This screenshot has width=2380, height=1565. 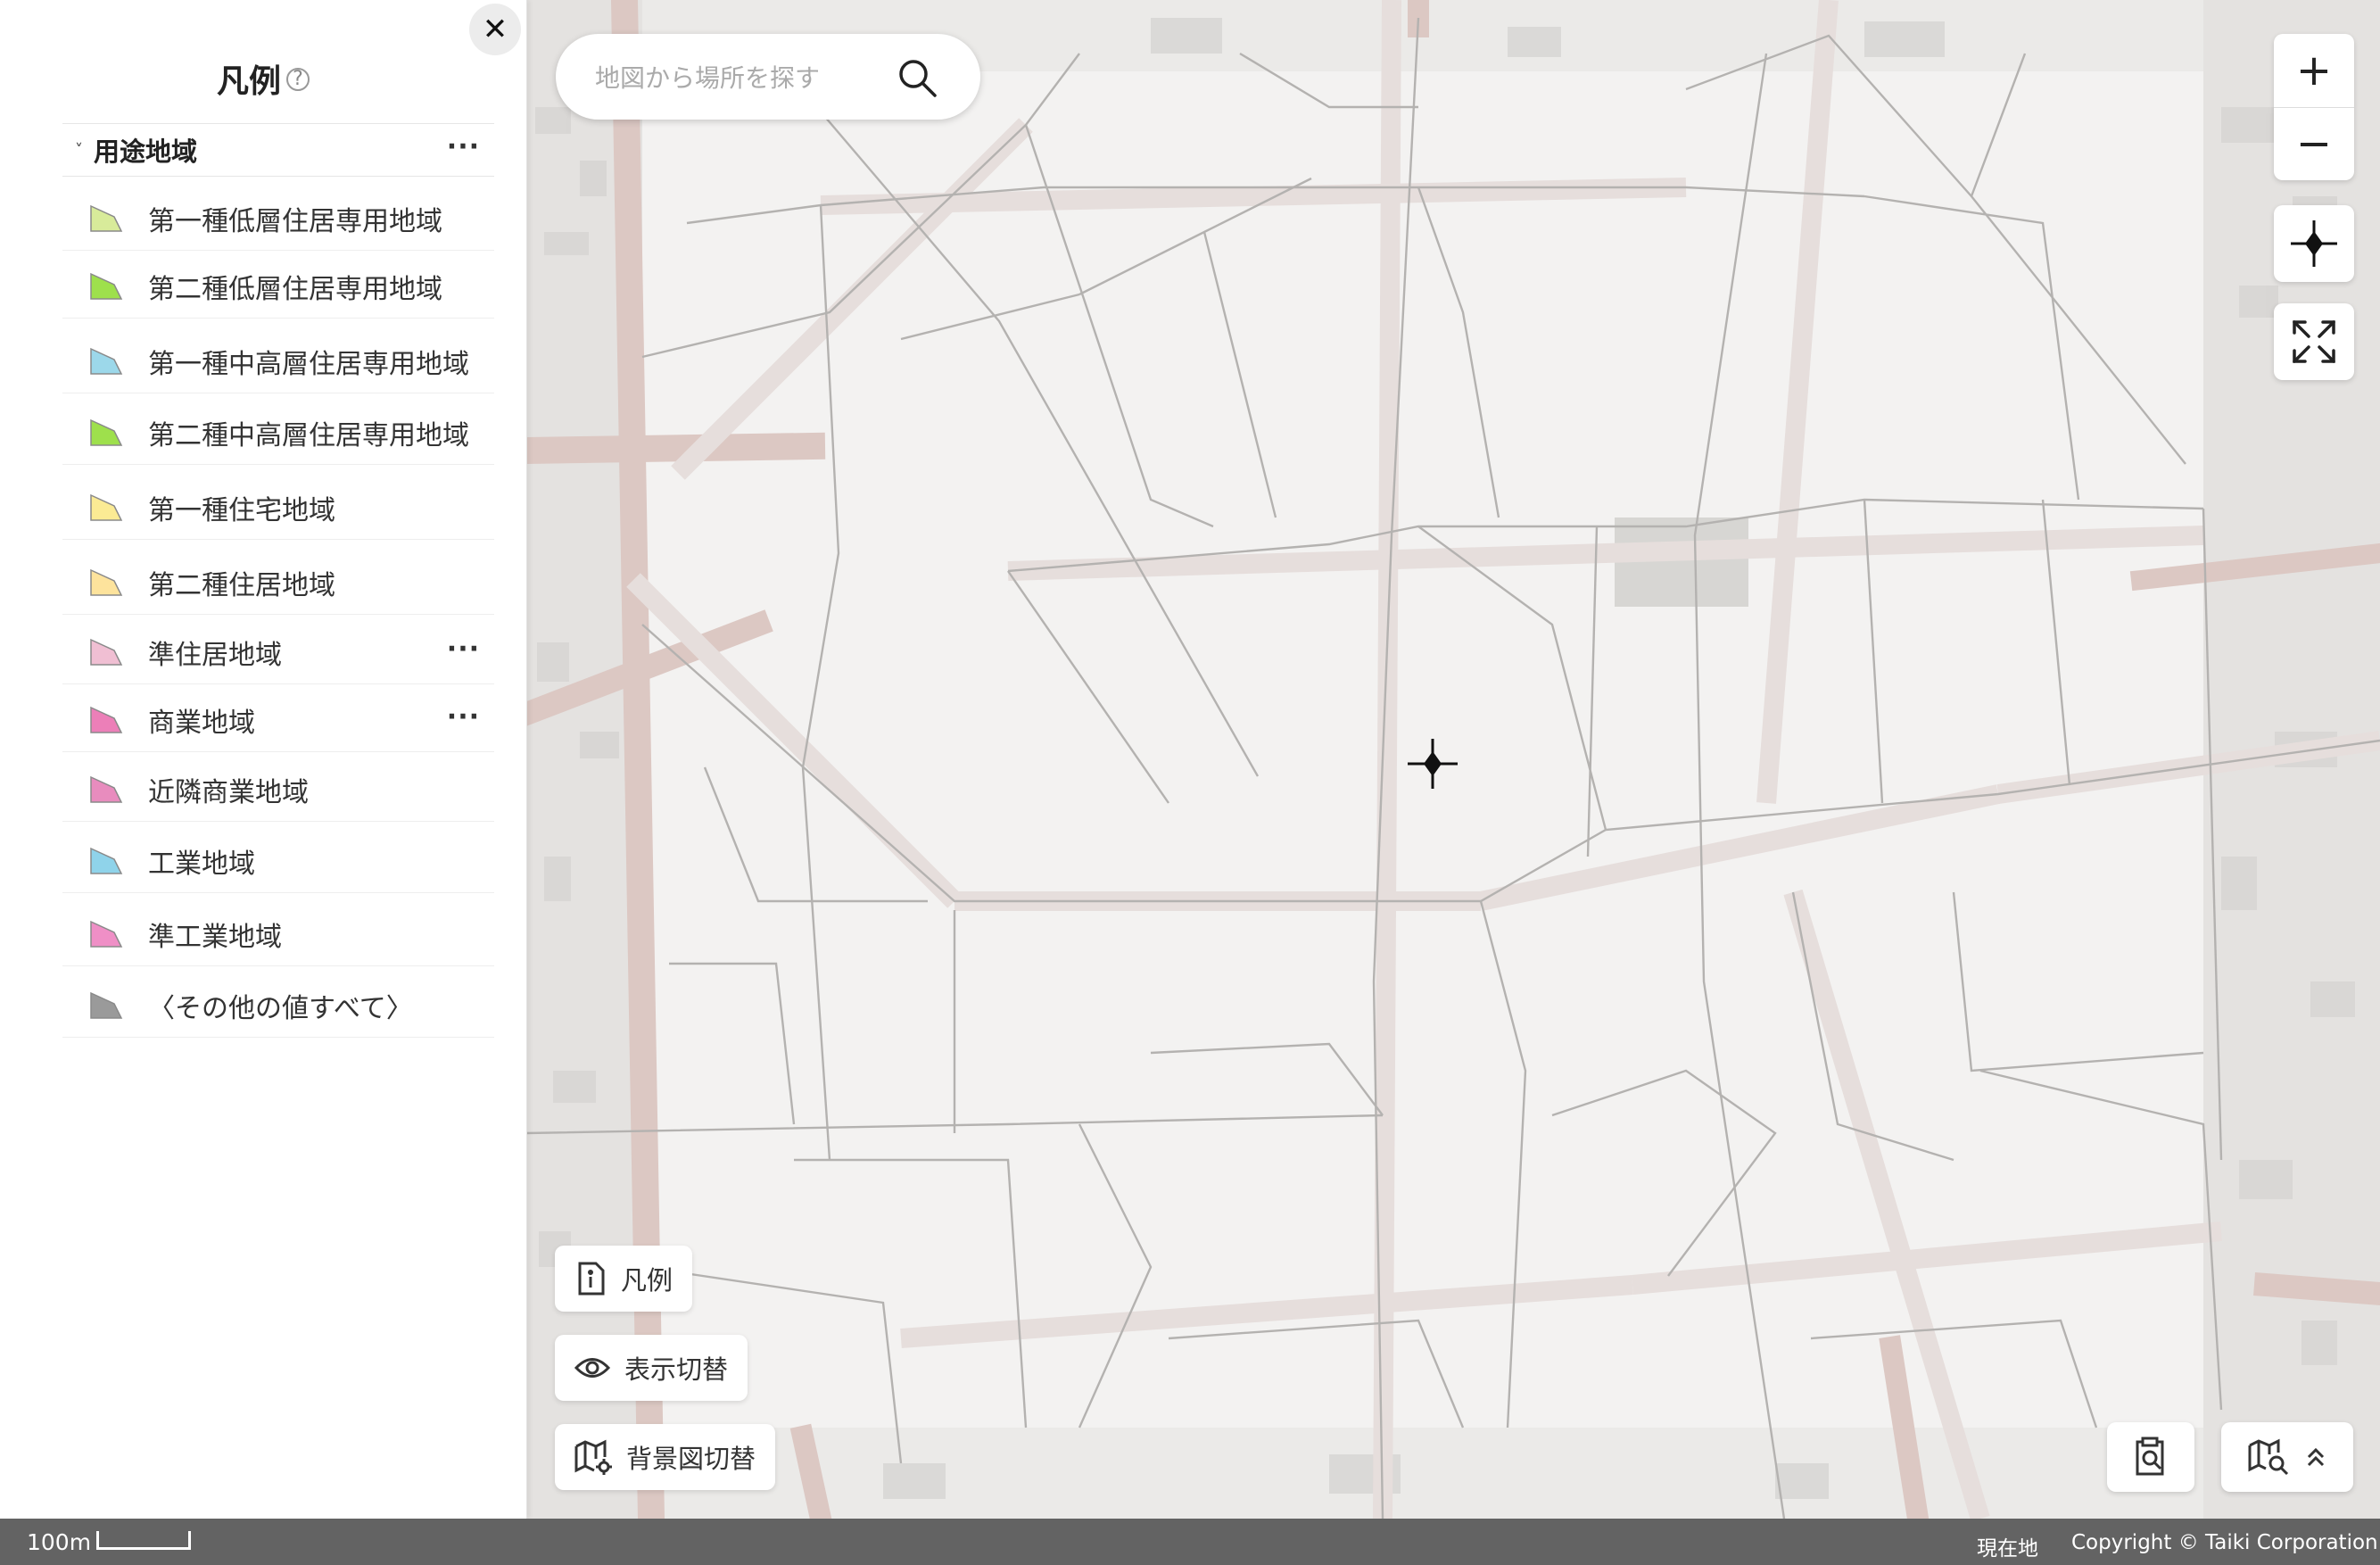 I want to click on scale-label: 100m, so click(x=59, y=1542).